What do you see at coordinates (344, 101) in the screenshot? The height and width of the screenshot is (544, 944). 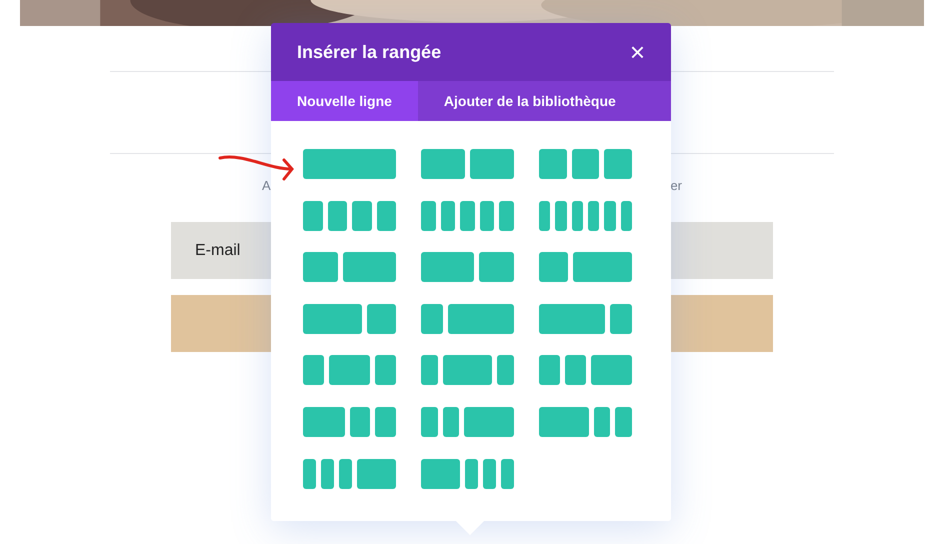 I see `tab: Nouvelle ligne` at bounding box center [344, 101].